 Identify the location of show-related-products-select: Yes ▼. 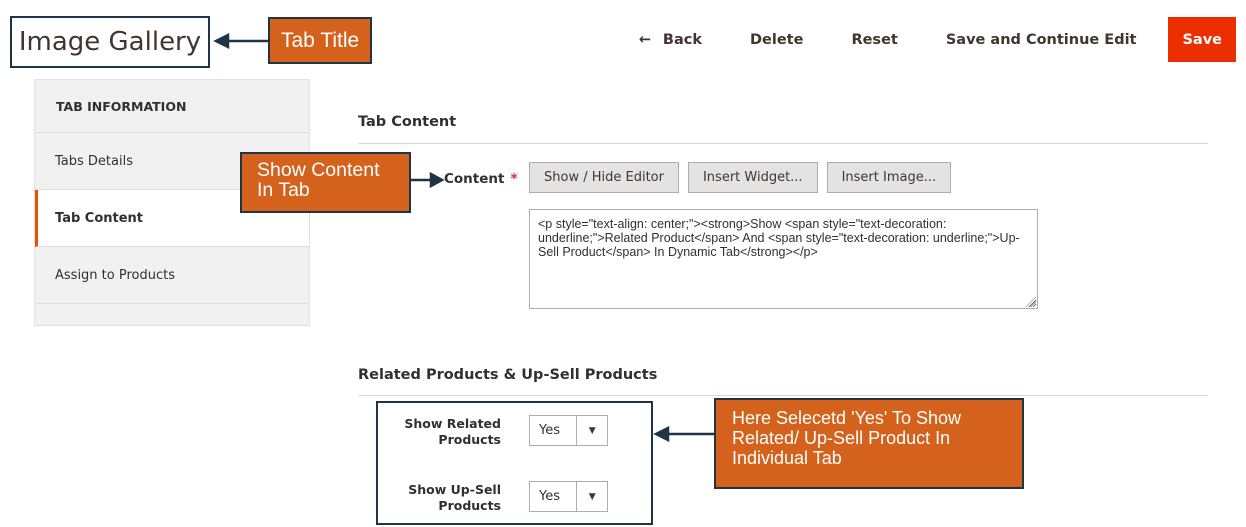
(568, 430).